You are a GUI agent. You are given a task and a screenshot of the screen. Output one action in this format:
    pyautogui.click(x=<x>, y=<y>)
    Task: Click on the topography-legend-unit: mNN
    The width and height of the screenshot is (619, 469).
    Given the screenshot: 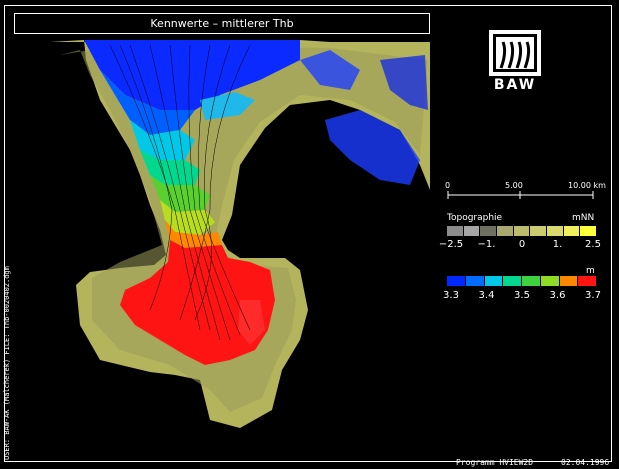 What is the action you would take?
    pyautogui.click(x=583, y=218)
    